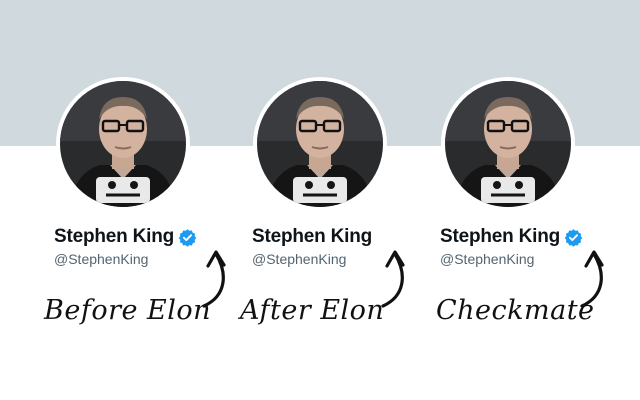  I want to click on caption-label: After Elon, so click(312, 310).